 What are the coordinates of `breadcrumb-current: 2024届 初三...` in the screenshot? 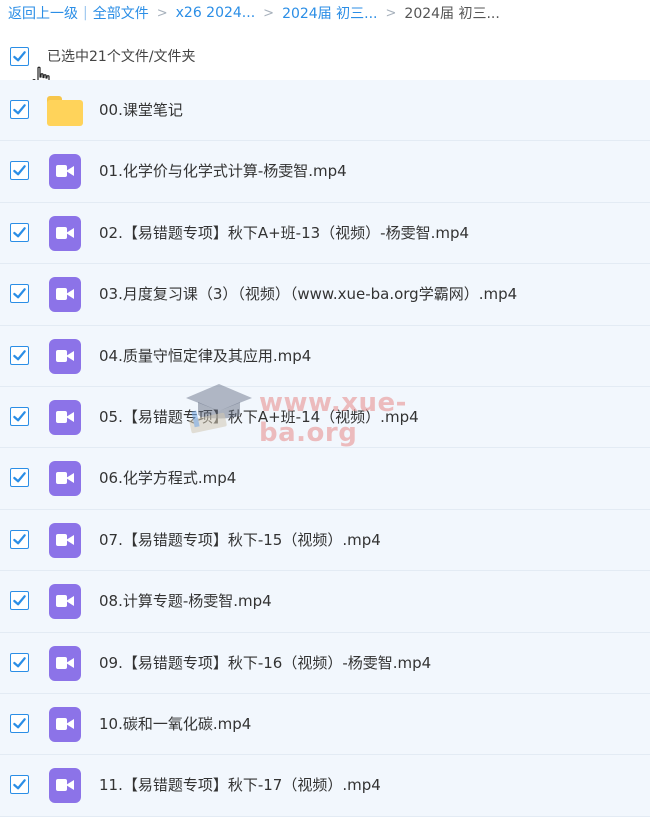 It's located at (452, 14).